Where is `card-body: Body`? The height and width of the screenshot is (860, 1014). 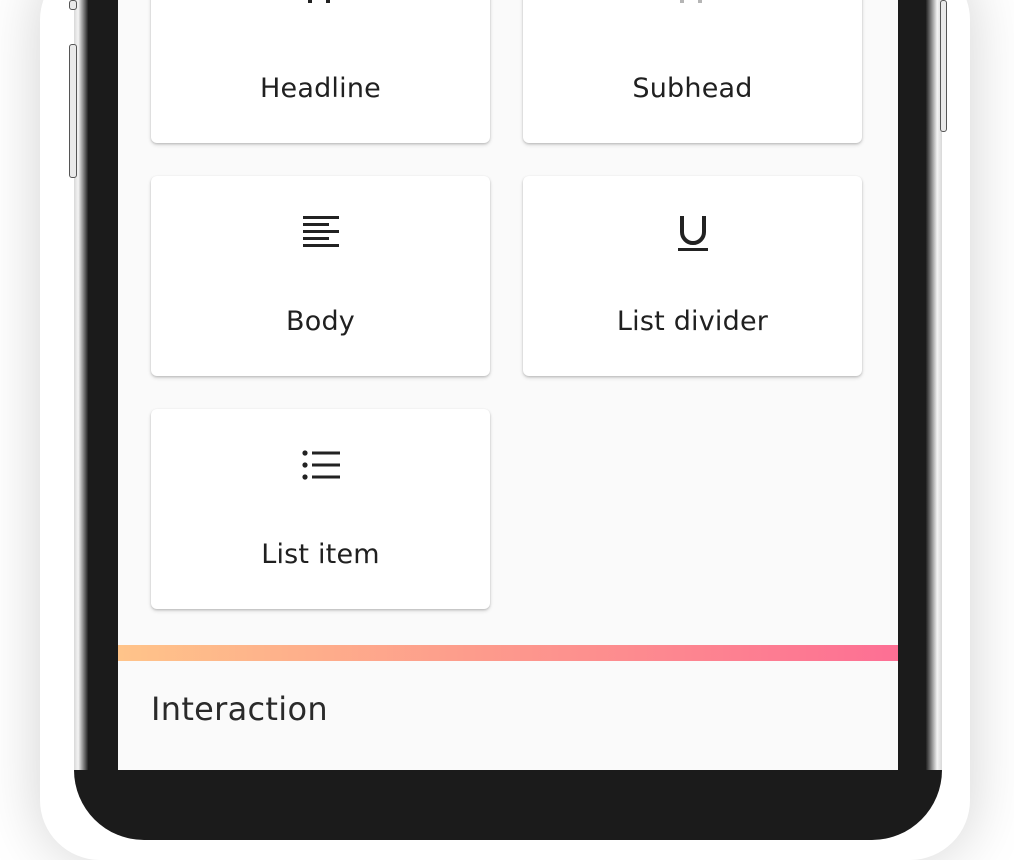
card-body: Body is located at coordinates (320, 276).